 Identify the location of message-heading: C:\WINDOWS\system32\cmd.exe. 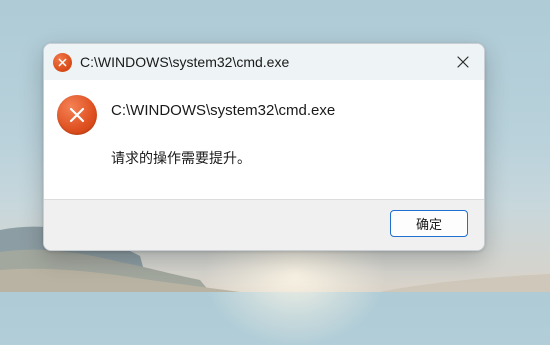
(223, 110).